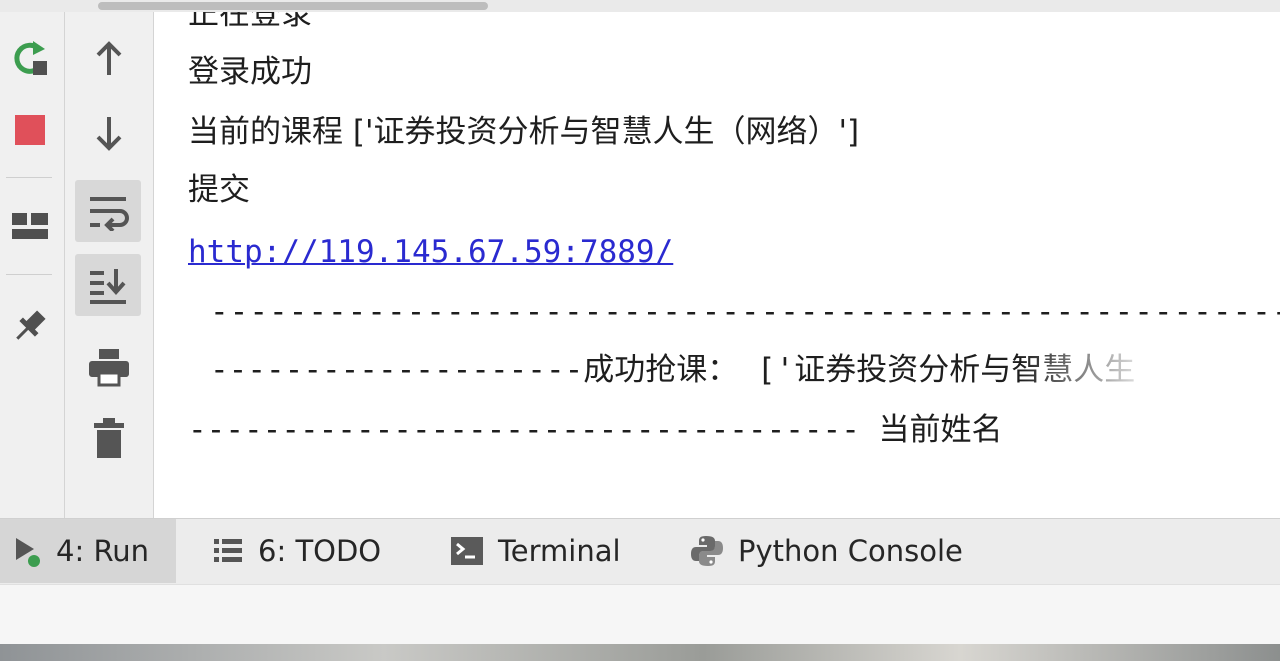  What do you see at coordinates (640, 551) in the screenshot?
I see `tool-window-bar: 4: Run 6: TODO Terminal Python Console` at bounding box center [640, 551].